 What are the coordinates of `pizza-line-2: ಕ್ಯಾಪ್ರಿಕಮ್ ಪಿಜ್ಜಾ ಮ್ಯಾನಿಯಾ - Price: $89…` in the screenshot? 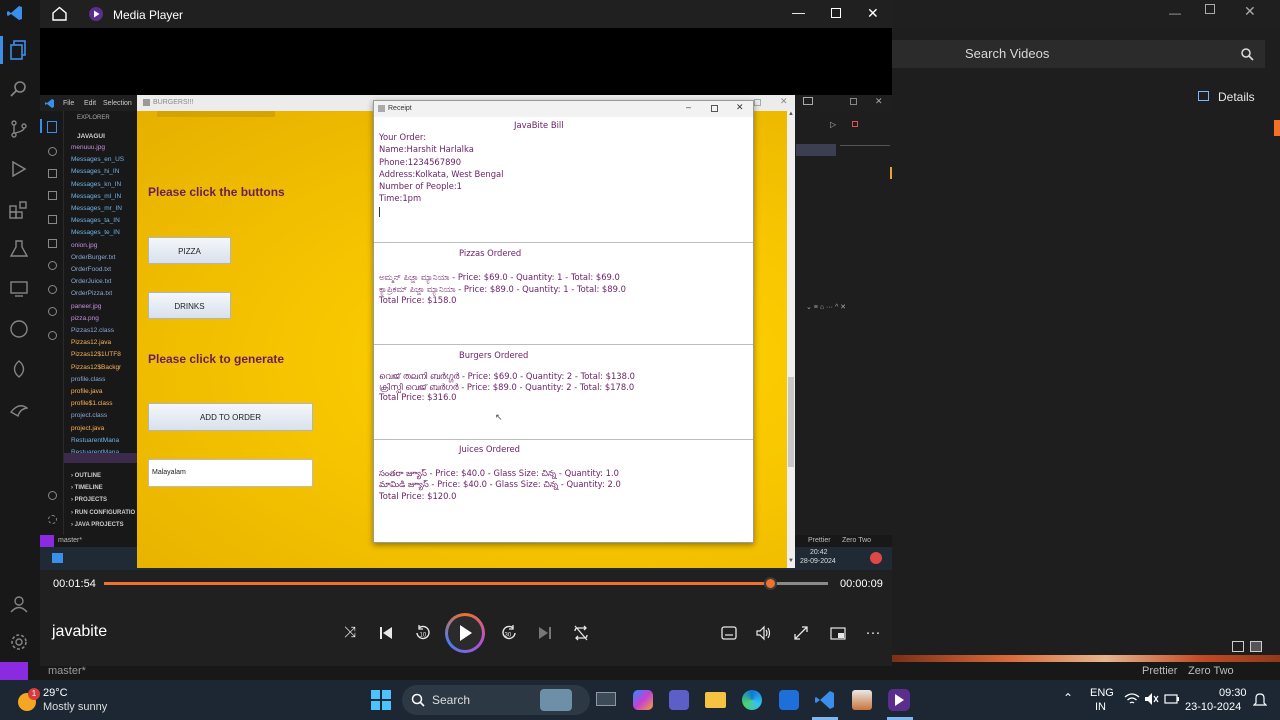 It's located at (502, 289).